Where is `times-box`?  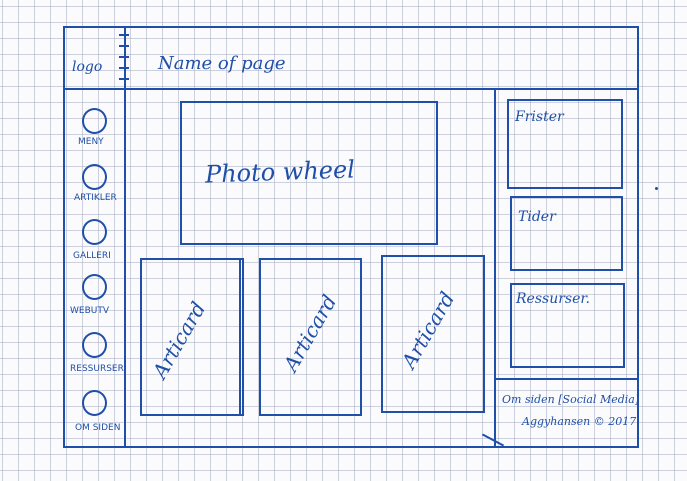
times-box is located at coordinates (566, 233).